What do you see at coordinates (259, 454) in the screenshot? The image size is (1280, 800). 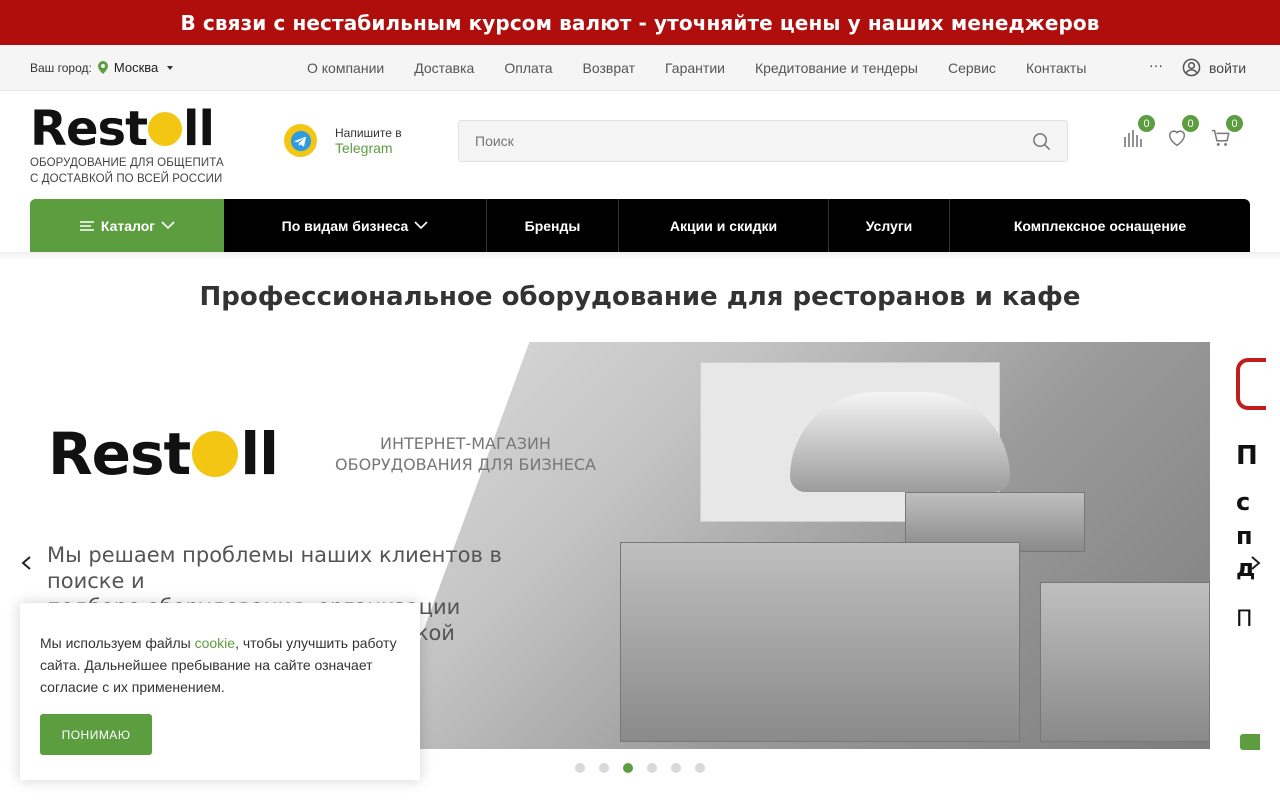 I see `slide-logo-right: ll` at bounding box center [259, 454].